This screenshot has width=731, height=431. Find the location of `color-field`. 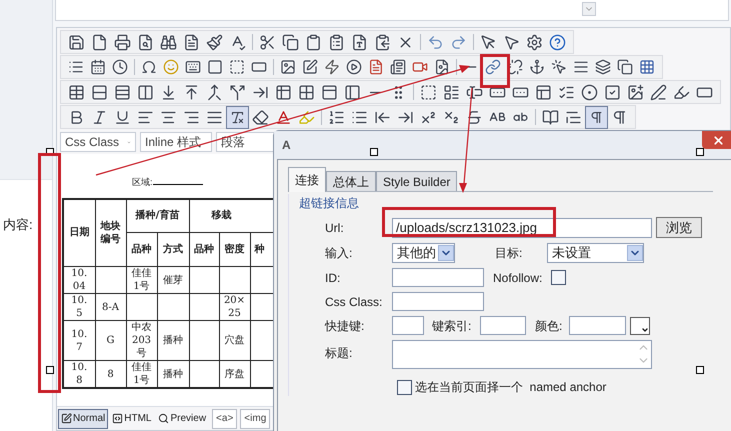

color-field is located at coordinates (597, 325).